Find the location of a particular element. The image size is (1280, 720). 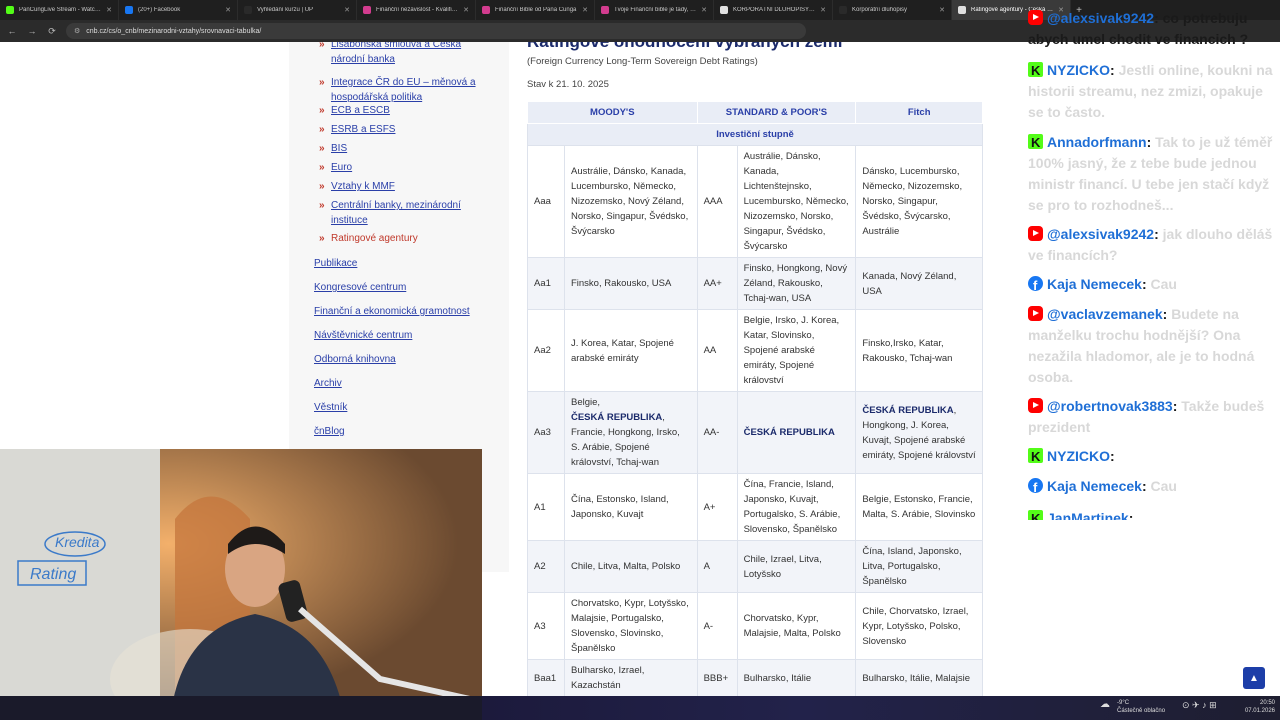

sidebar-nav-link: Archiv is located at coordinates (328, 383).